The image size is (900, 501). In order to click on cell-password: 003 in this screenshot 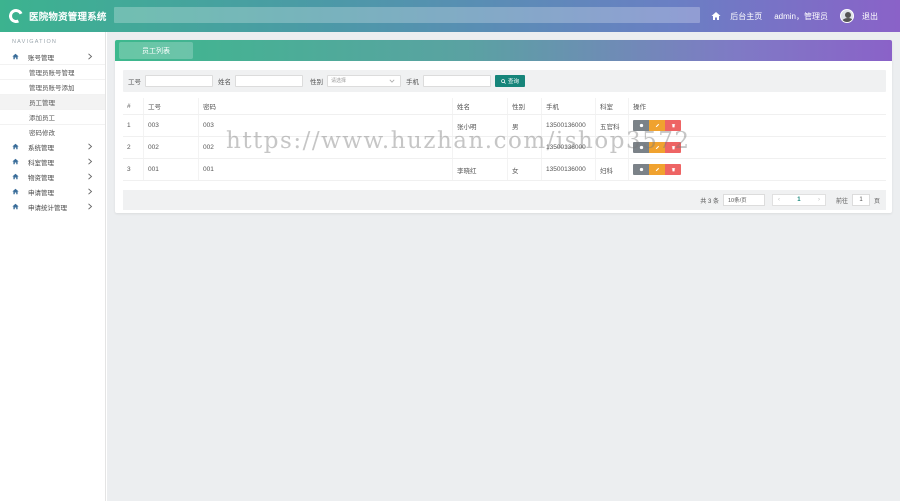, I will do `click(326, 125)`.